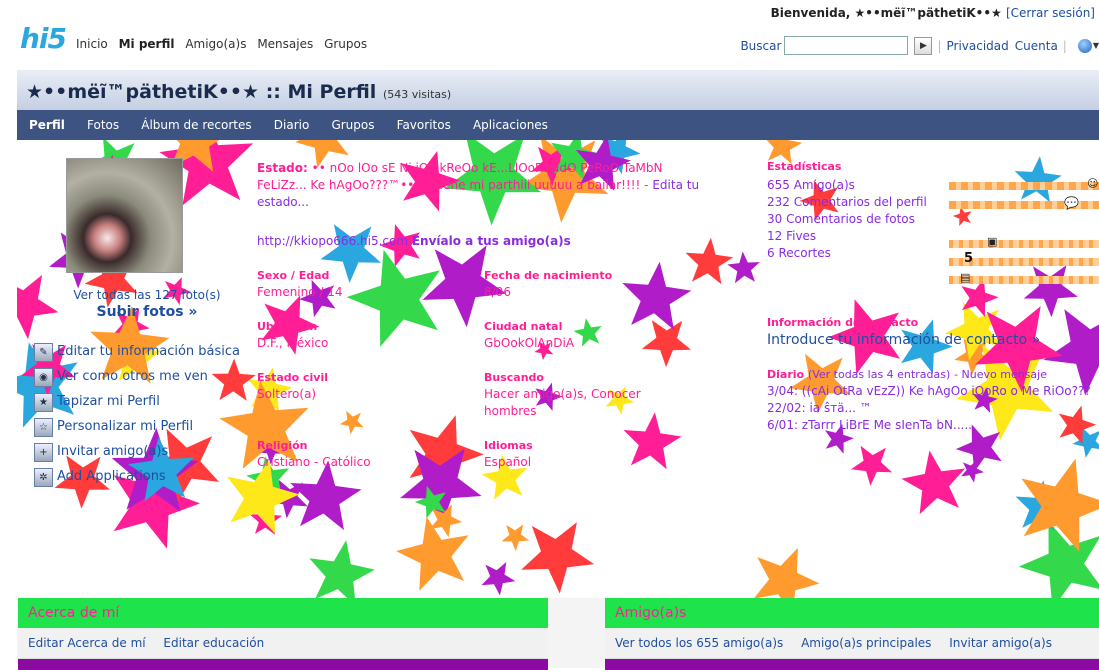  What do you see at coordinates (215, 44) in the screenshot?
I see `nav-friends: Amigo(a)s` at bounding box center [215, 44].